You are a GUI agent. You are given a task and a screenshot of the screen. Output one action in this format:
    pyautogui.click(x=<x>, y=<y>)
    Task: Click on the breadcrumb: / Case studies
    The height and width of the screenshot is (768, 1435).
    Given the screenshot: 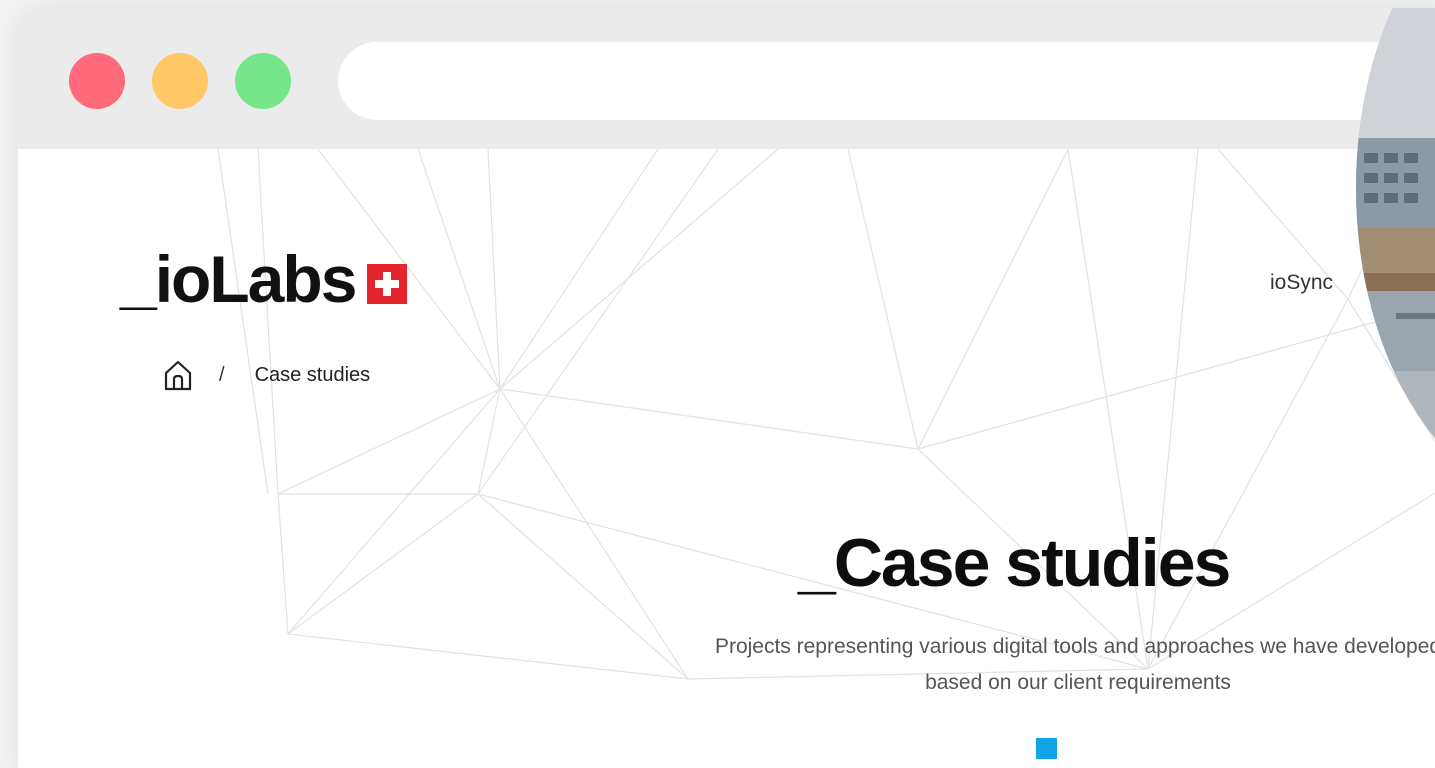 What is the action you would take?
    pyautogui.click(x=266, y=375)
    